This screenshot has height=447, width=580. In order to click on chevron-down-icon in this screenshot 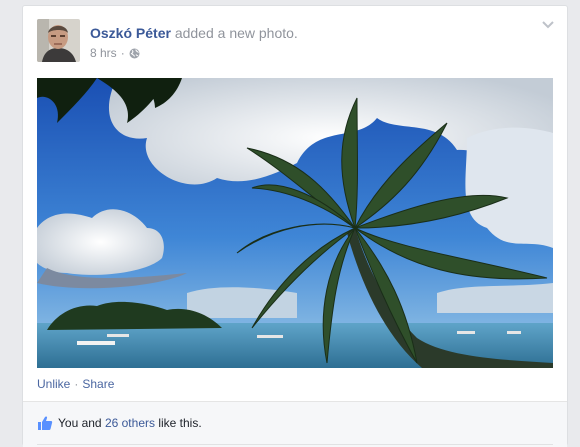, I will do `click(548, 25)`.